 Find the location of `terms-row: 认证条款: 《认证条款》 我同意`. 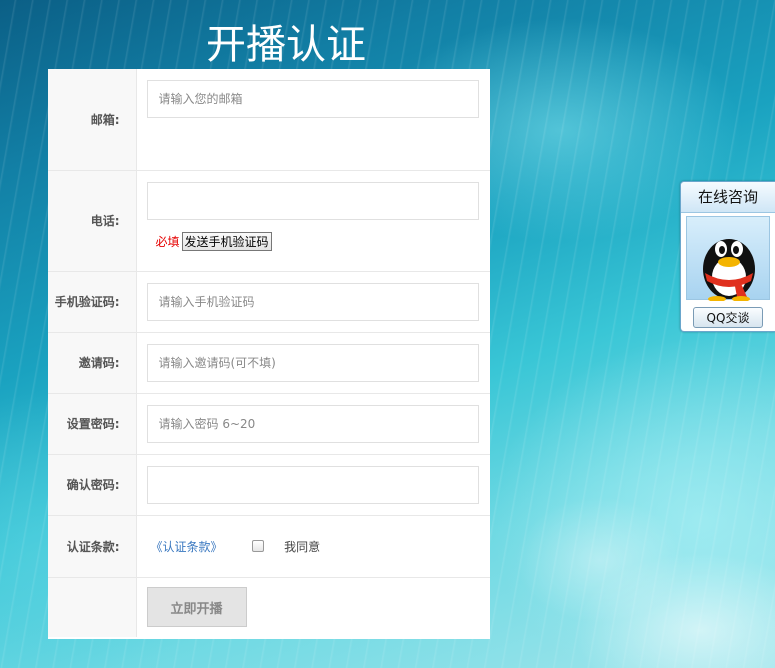

terms-row: 认证条款: 《认证条款》 我同意 is located at coordinates (269, 546).